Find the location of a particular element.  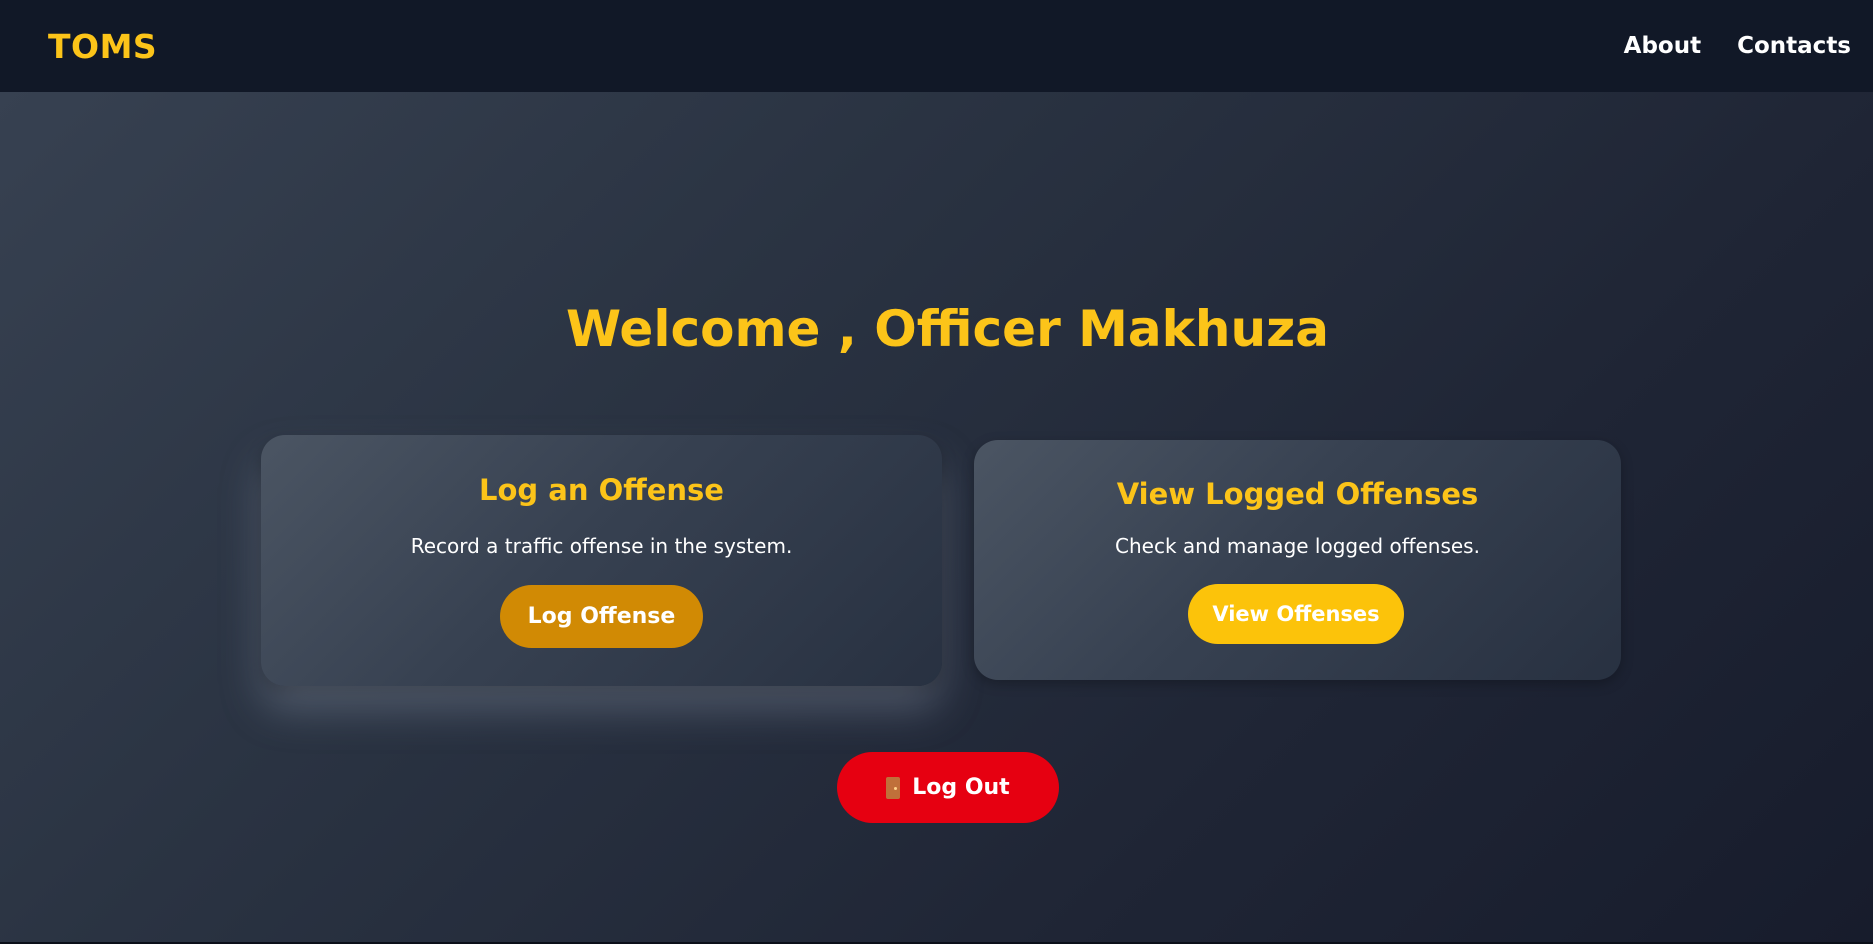

nav-link-about: About is located at coordinates (1662, 46).